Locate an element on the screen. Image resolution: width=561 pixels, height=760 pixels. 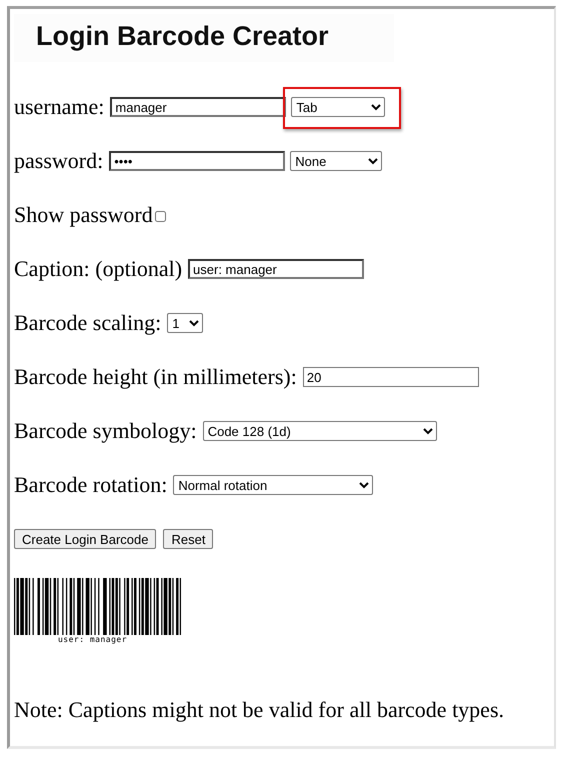
field-label: Barcode symbology: is located at coordinates (105, 431).